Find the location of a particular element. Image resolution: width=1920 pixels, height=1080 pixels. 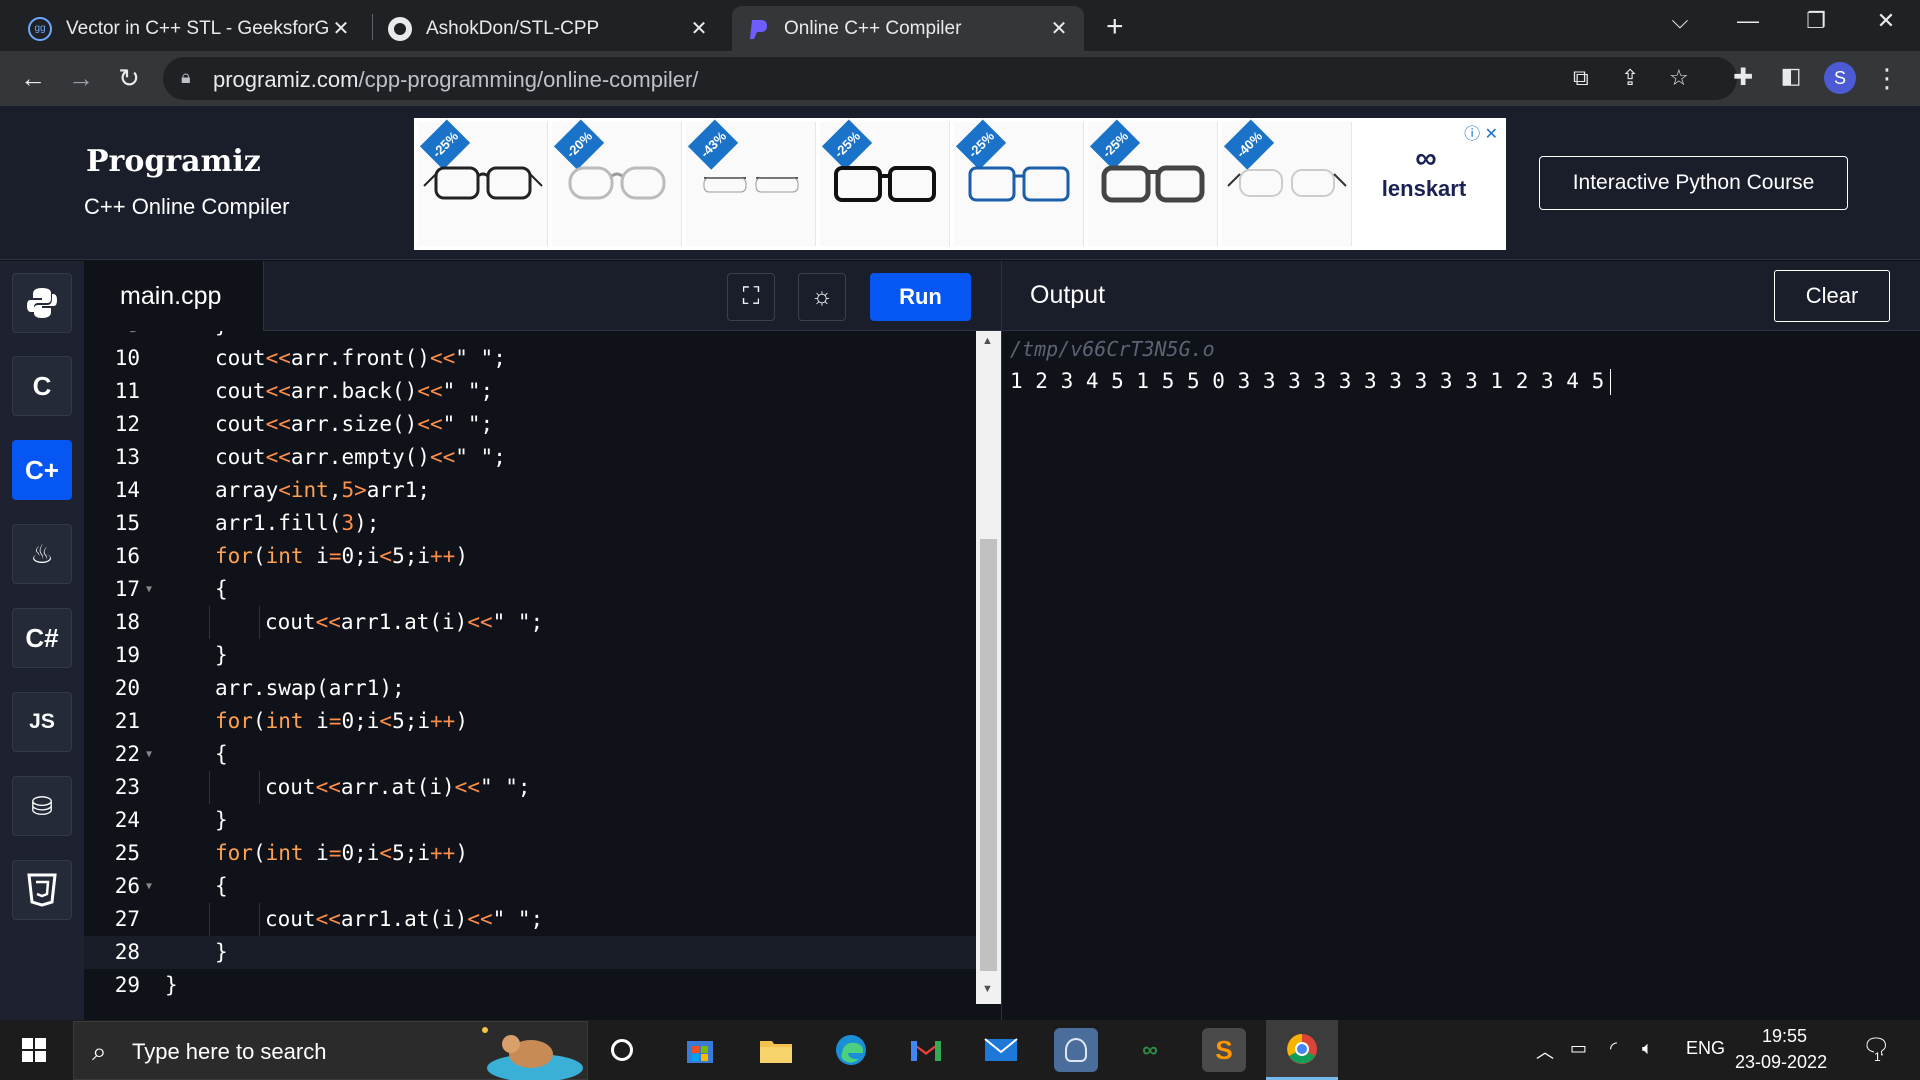

share-icon: ⇪ is located at coordinates (1630, 78).